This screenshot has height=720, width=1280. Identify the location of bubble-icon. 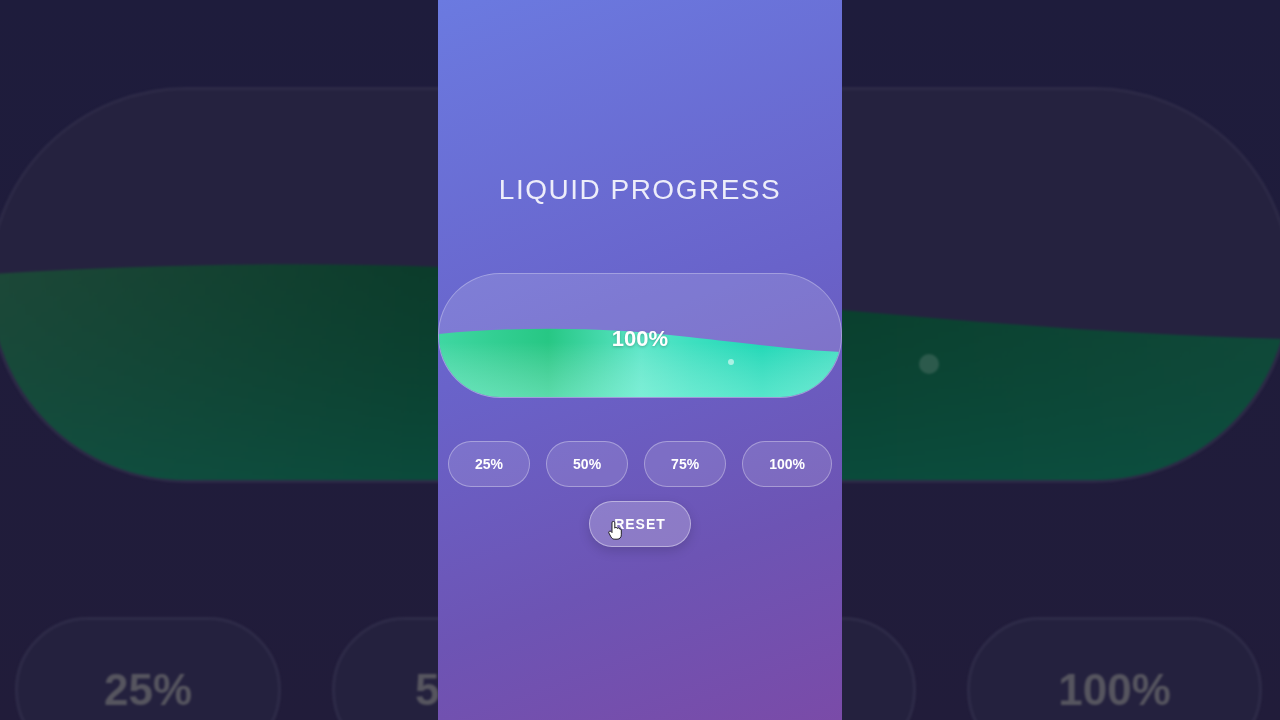
(731, 362).